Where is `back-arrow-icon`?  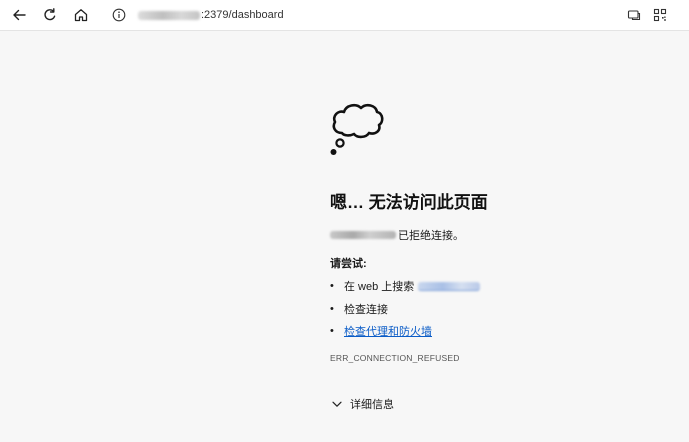 back-arrow-icon is located at coordinates (19, 15).